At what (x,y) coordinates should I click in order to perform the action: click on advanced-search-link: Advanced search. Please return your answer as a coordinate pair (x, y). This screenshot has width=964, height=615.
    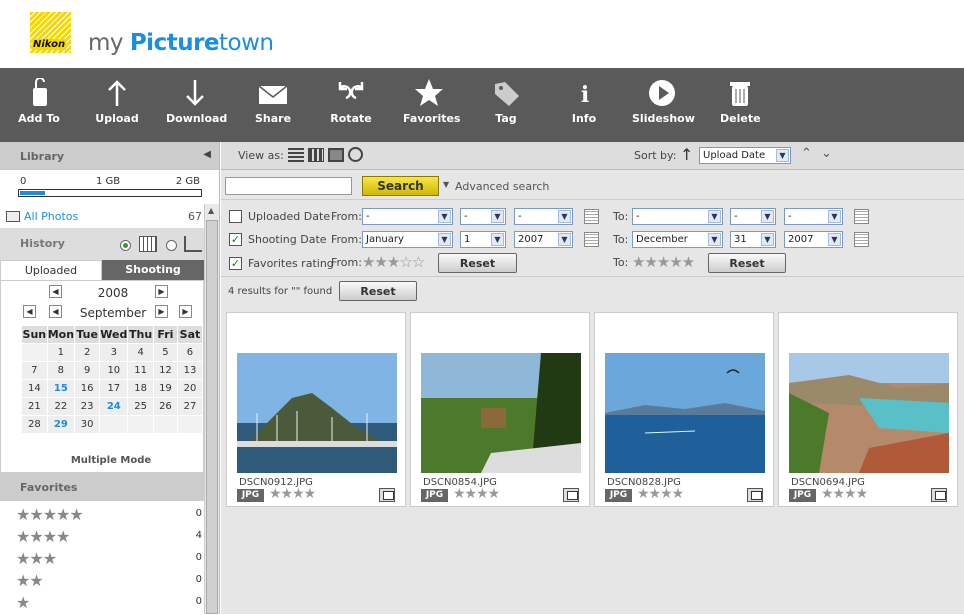
    Looking at the image, I should click on (502, 186).